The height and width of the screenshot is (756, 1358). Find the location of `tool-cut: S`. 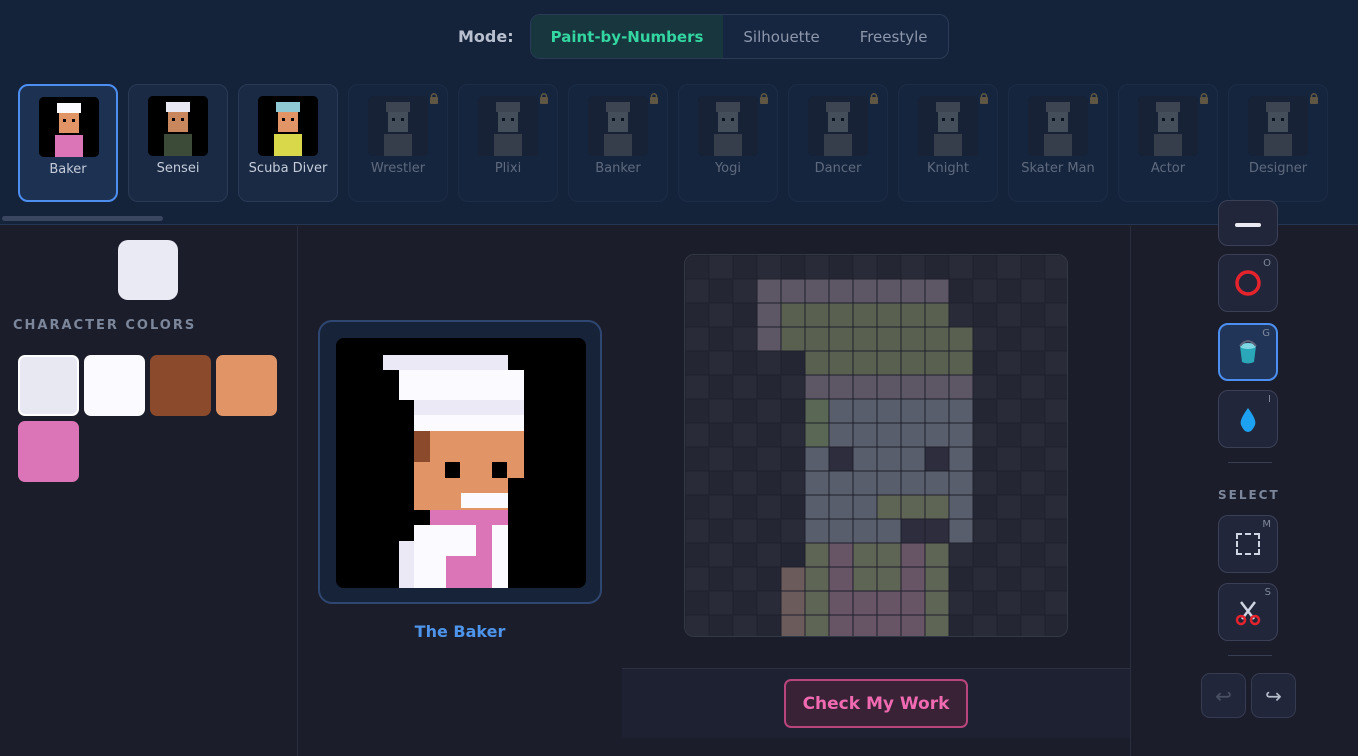

tool-cut: S is located at coordinates (1248, 612).